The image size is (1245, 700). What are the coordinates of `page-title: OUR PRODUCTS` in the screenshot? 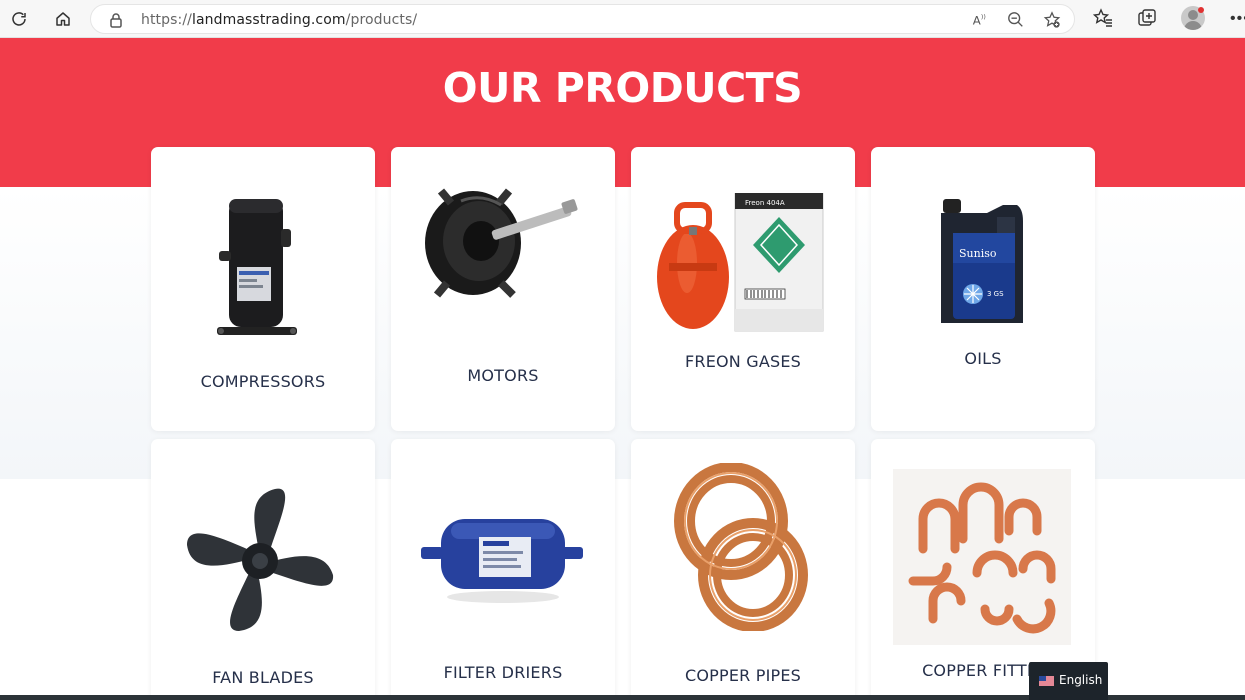 It's located at (622, 88).